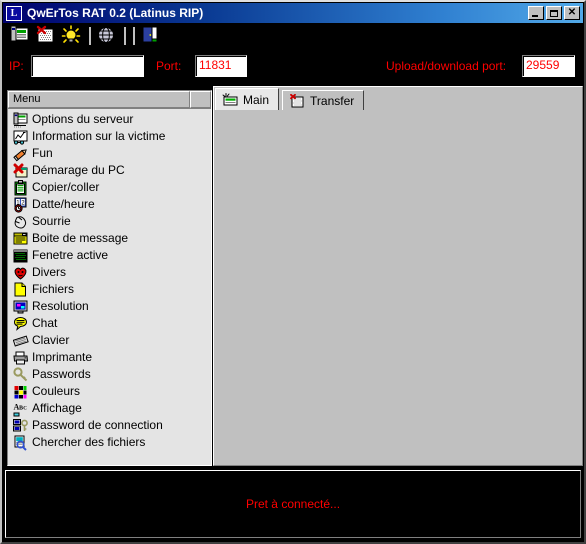 This screenshot has width=586, height=544. Describe the element at coordinates (61, 374) in the screenshot. I see `menu-item-label: Passwords` at that location.